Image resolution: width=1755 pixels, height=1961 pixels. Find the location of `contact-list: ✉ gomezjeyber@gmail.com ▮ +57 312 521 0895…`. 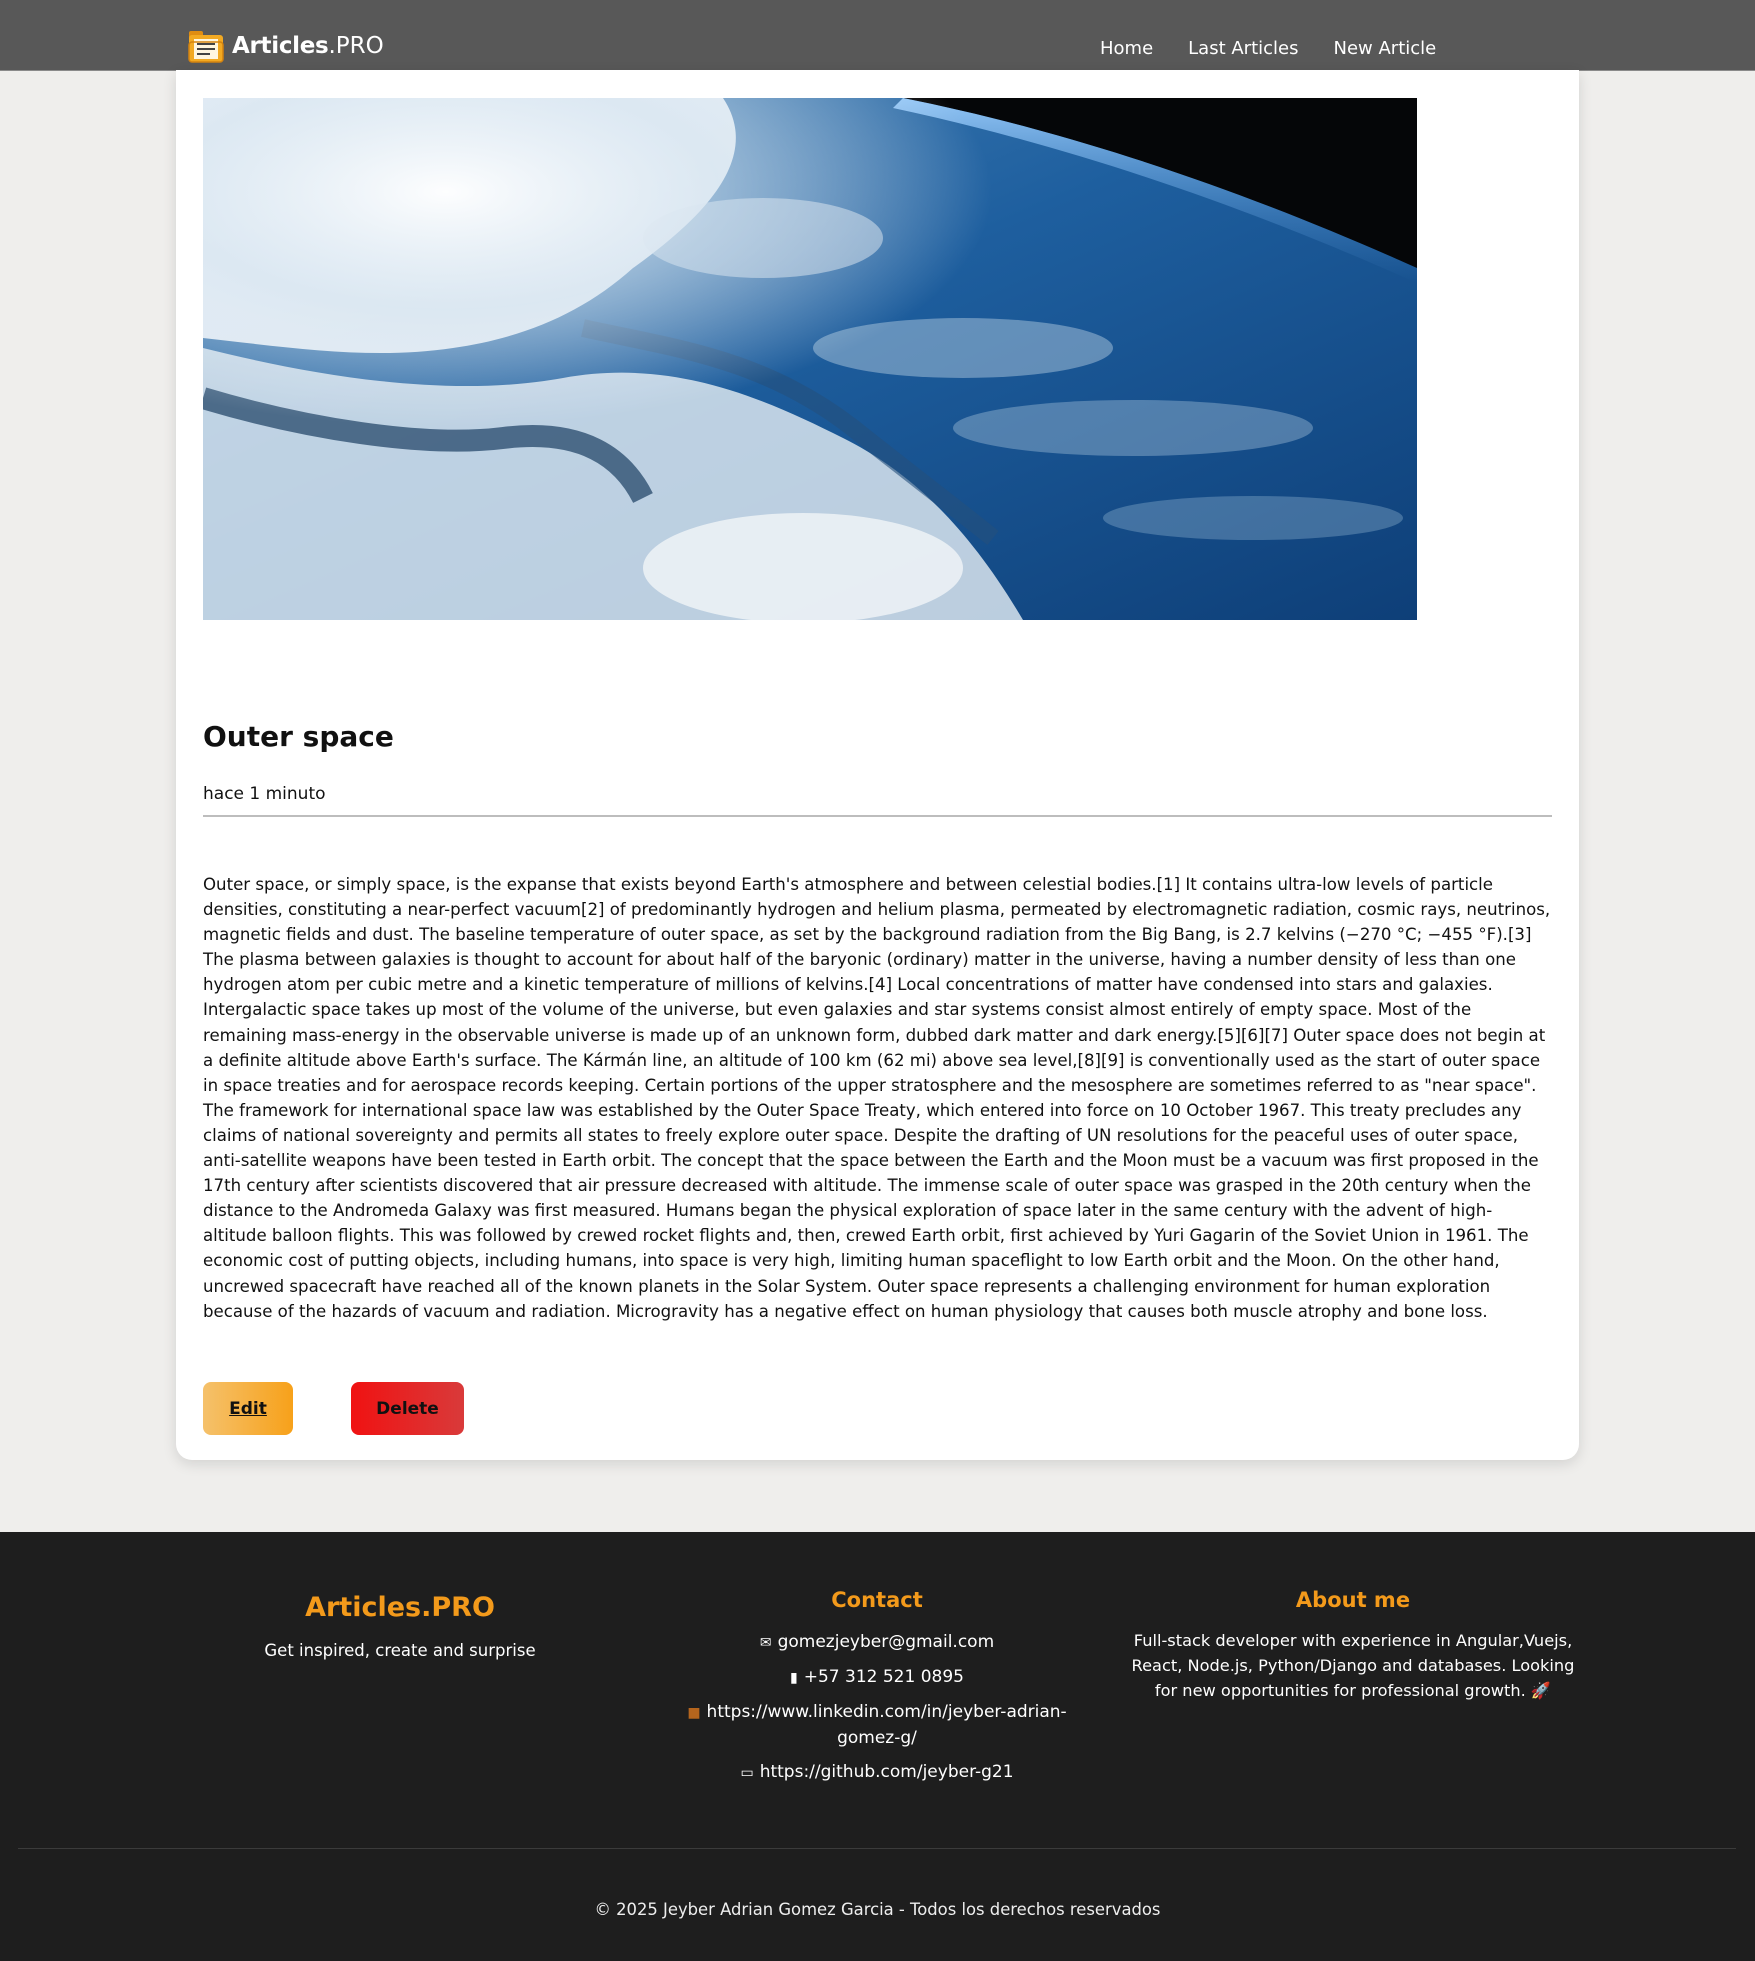

contact-list: ✉ gomezjeyber@gmail.com ▮ +57 312 521 0895… is located at coordinates (877, 1708).